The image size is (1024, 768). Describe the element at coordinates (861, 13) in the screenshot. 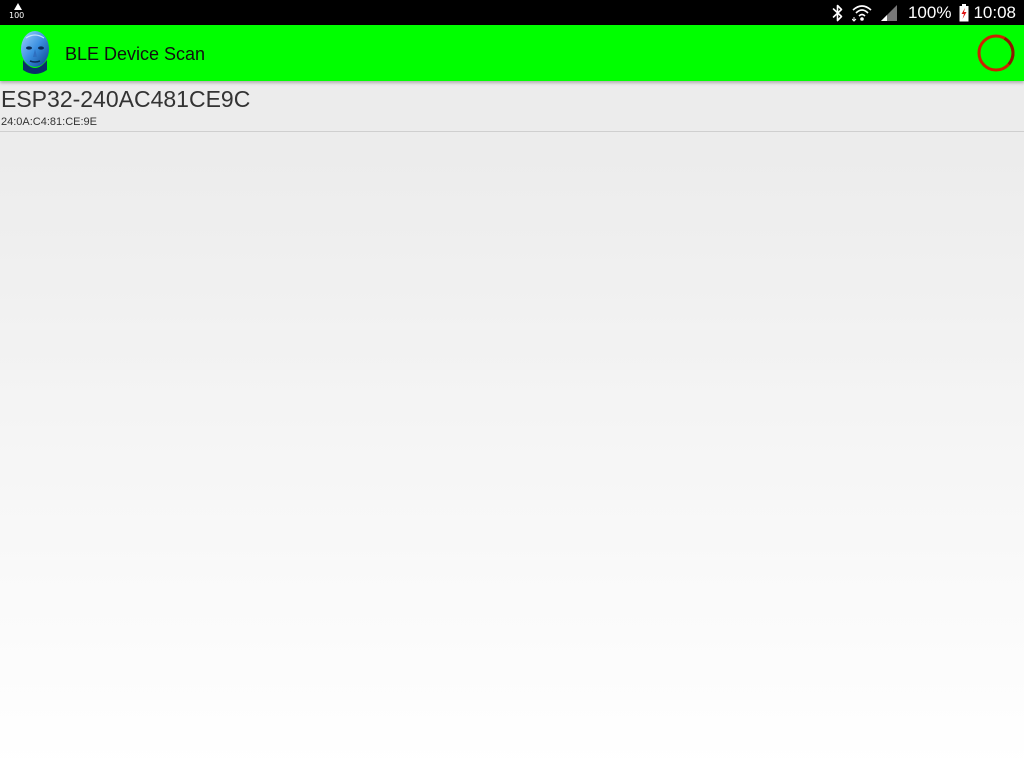

I see `wifi-icon` at that location.